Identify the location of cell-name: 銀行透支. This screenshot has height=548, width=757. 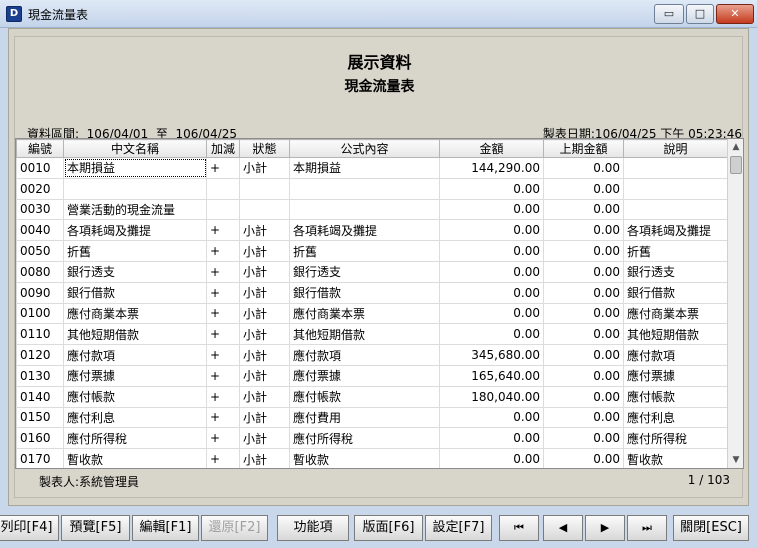
(135, 271).